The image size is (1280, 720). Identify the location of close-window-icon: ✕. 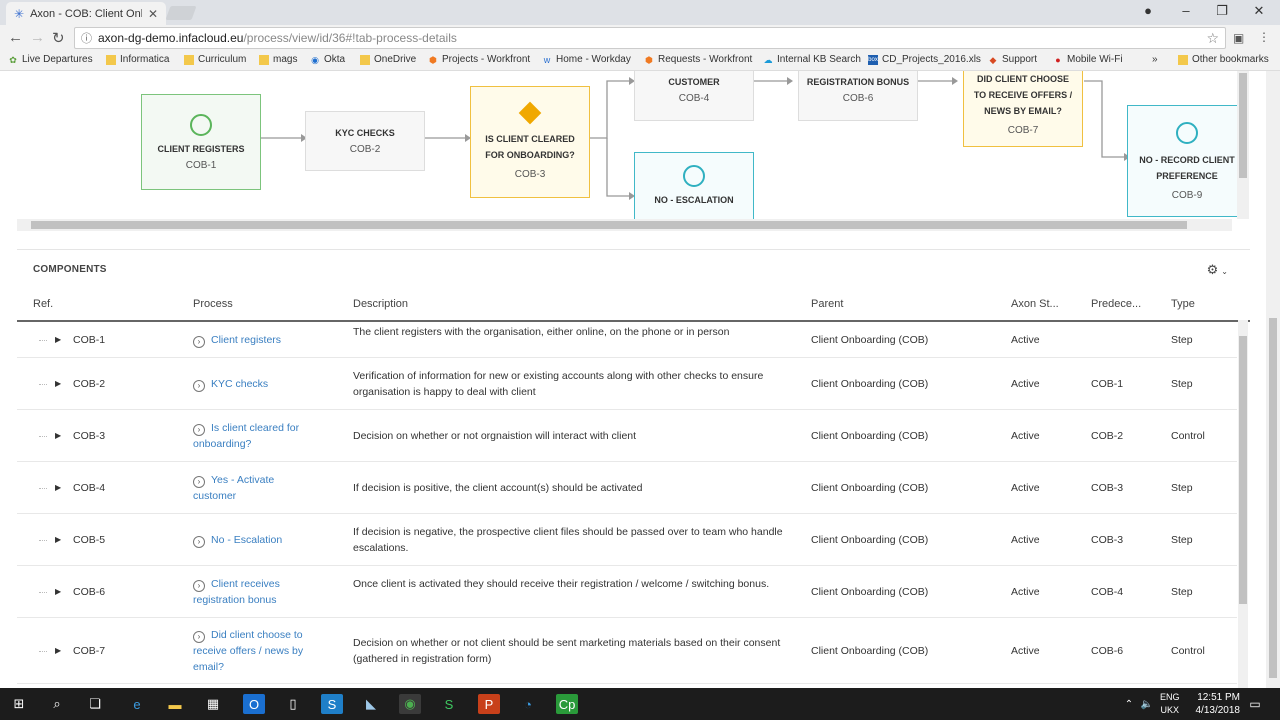
(1259, 11).